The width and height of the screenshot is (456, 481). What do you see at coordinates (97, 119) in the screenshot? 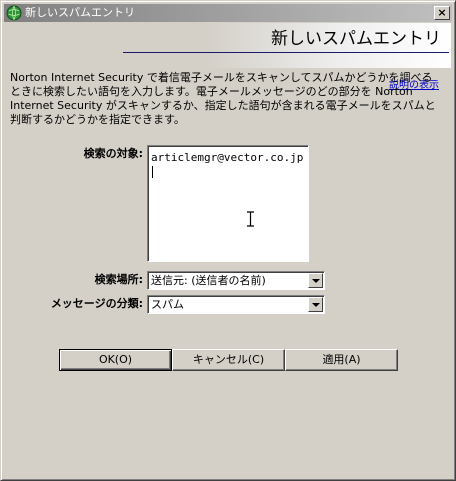
I see `description-line: 判断するかどうかを指定できます。` at bounding box center [97, 119].